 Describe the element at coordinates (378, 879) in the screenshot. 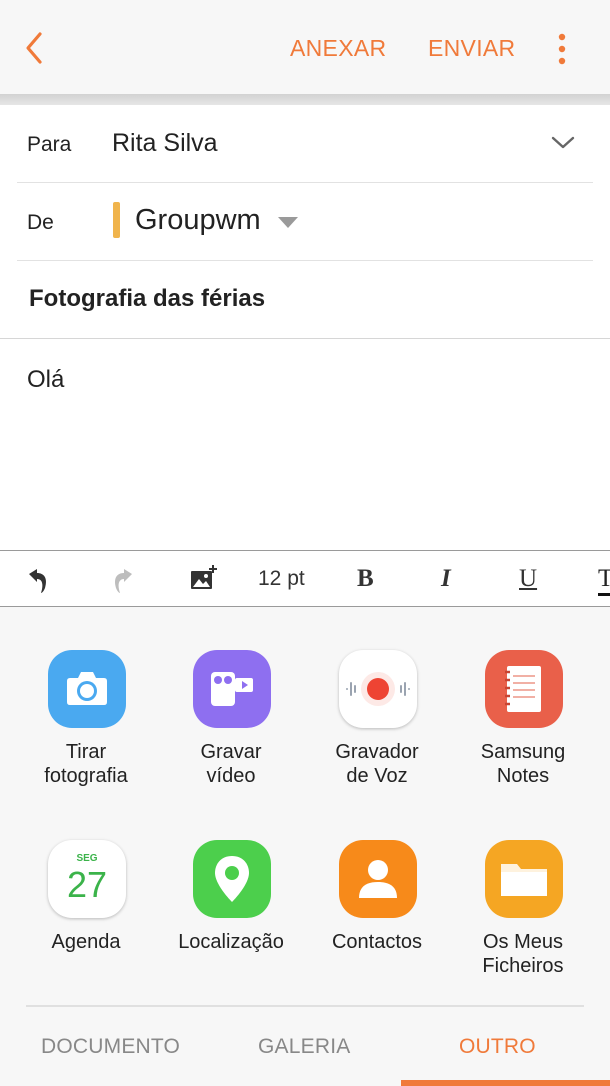

I see `contacts-icon` at that location.